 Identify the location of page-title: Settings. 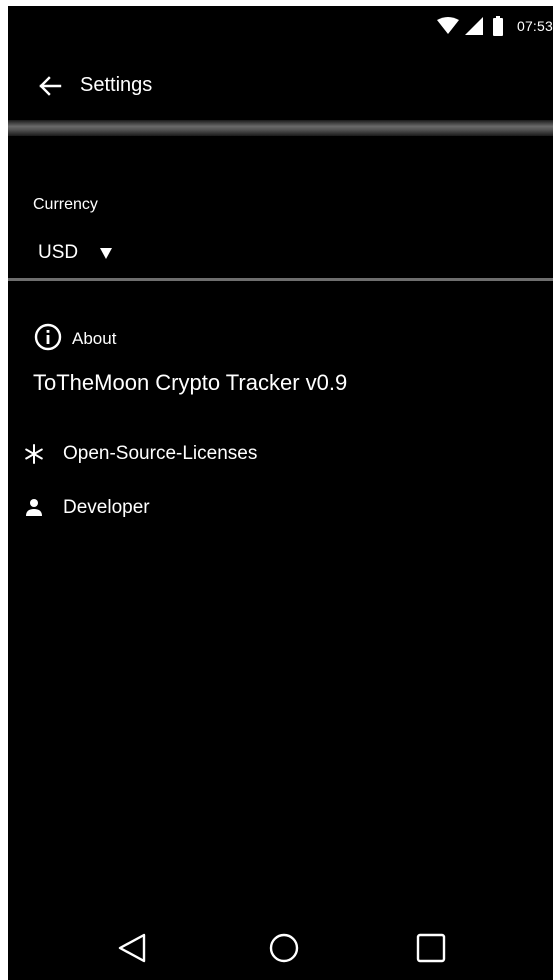
(116, 85).